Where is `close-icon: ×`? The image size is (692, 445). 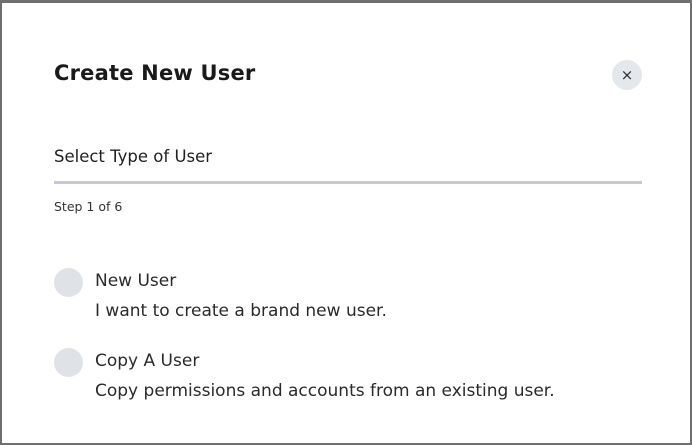 close-icon: × is located at coordinates (627, 75).